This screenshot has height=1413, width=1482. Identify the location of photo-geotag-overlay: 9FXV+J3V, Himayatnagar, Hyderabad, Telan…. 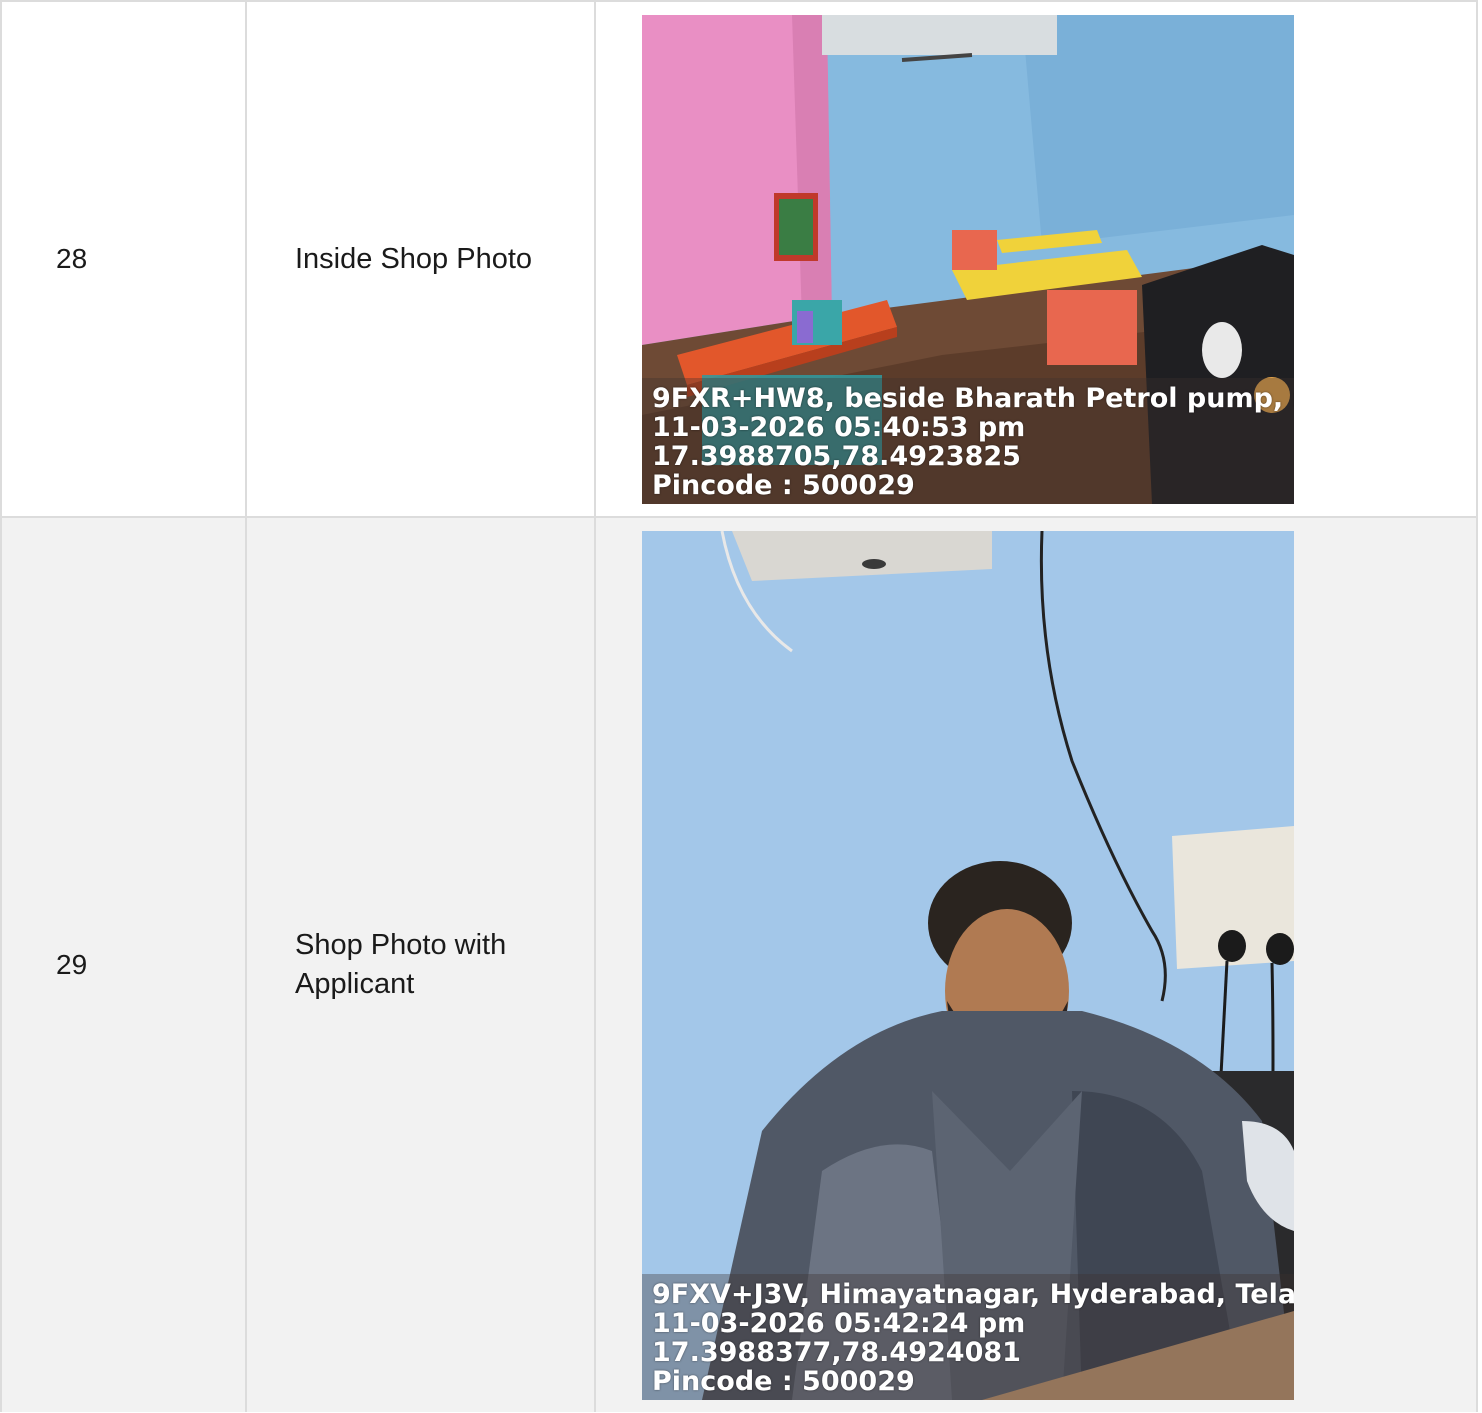
(968, 1336).